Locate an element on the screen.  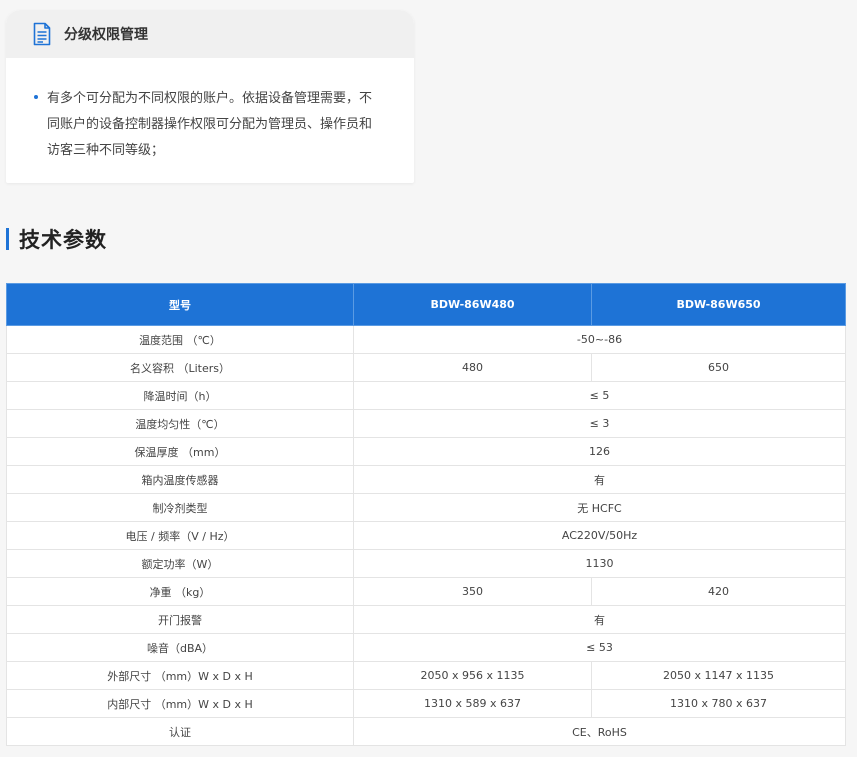
row-label: 箱内温度传感器 is located at coordinates (180, 479).